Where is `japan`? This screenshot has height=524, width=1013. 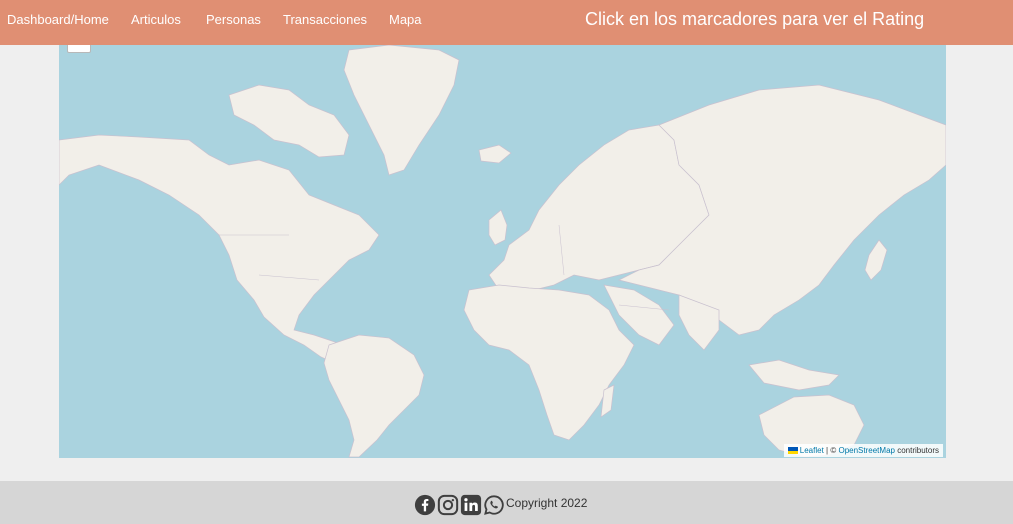 japan is located at coordinates (876, 260).